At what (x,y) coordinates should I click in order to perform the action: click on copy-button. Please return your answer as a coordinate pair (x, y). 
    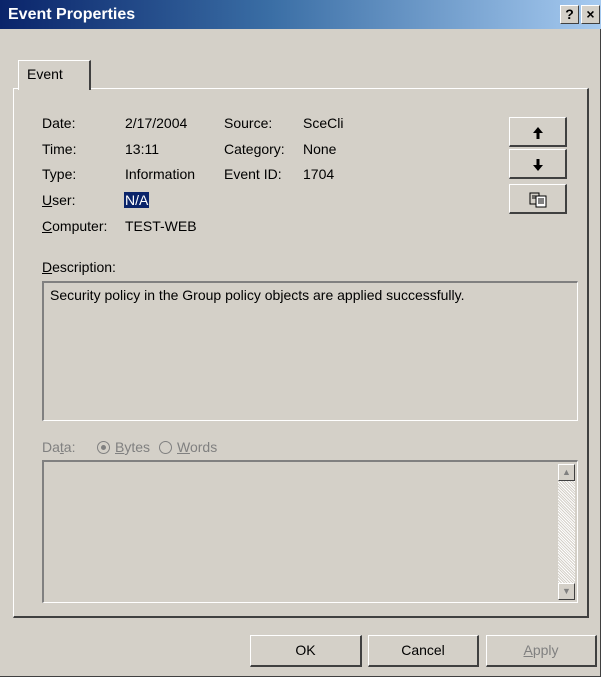
    Looking at the image, I should click on (538, 199).